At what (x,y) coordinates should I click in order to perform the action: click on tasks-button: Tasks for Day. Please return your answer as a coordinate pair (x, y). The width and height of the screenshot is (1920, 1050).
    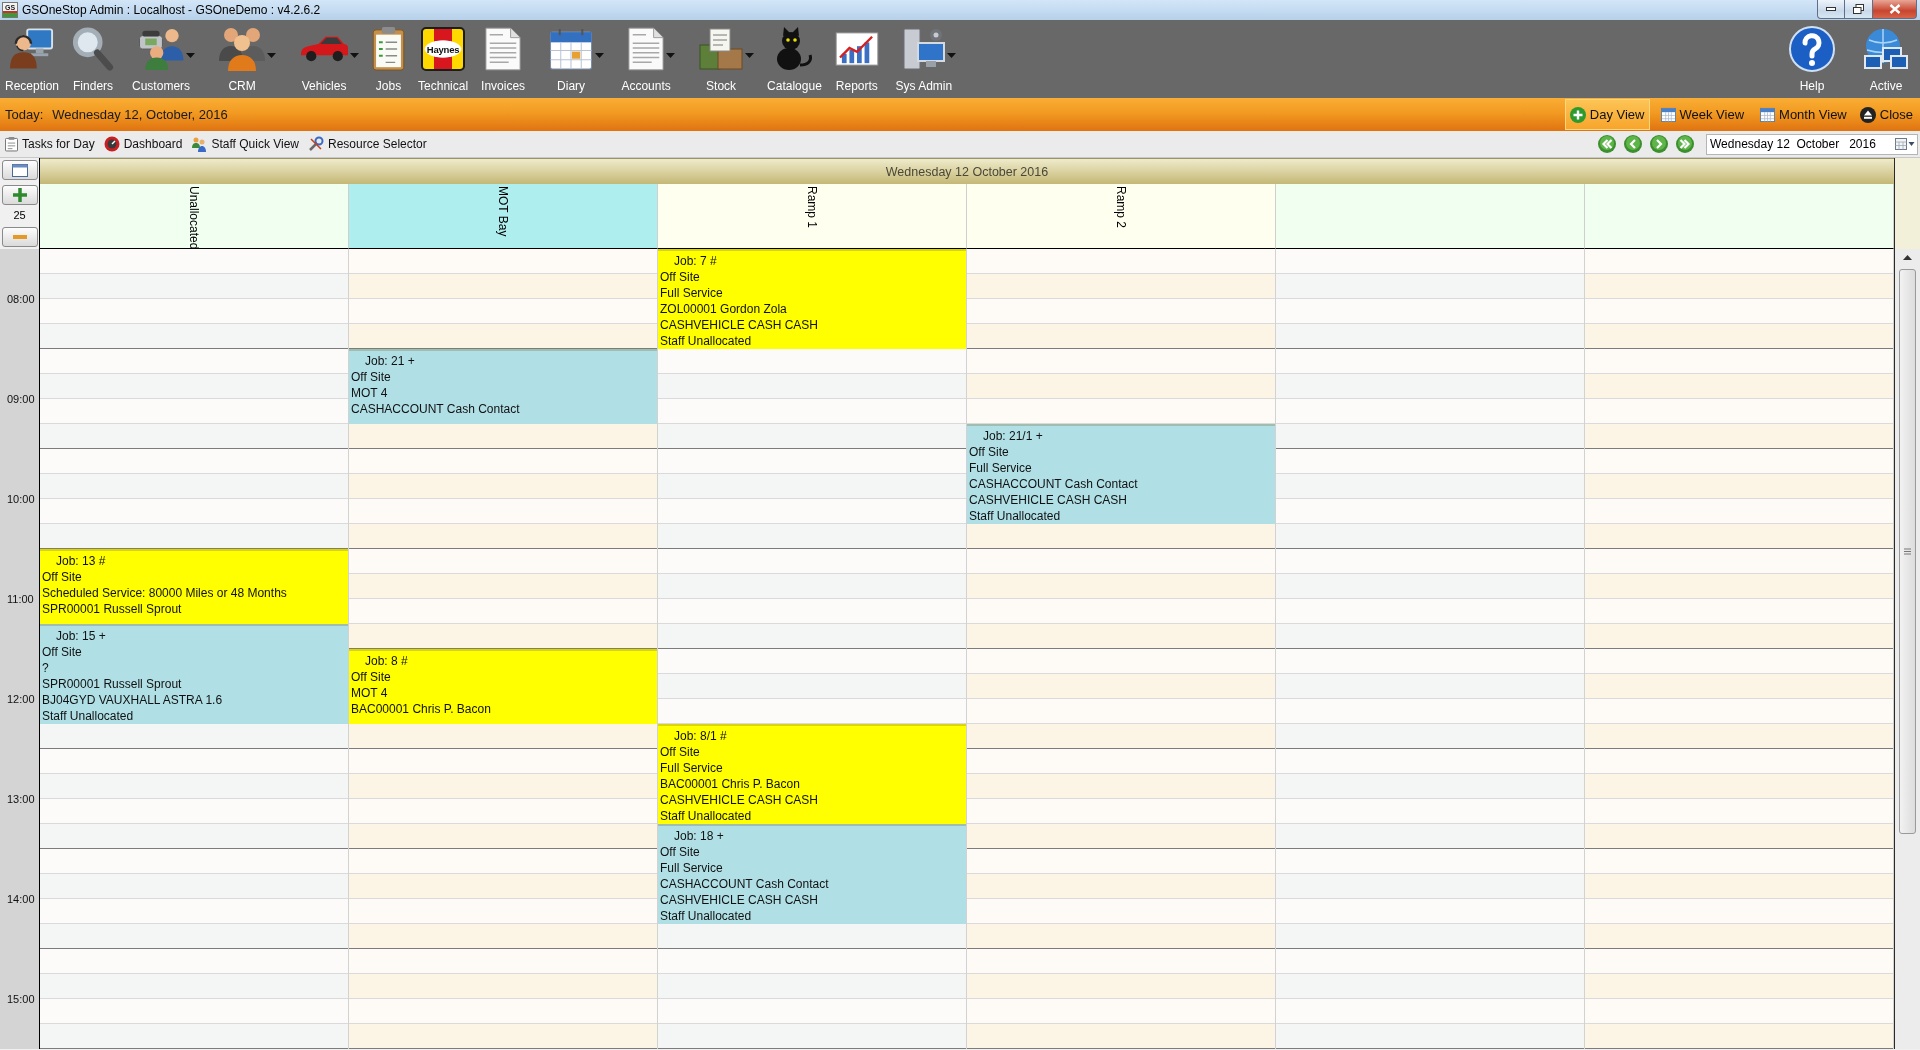
    Looking at the image, I should click on (50, 144).